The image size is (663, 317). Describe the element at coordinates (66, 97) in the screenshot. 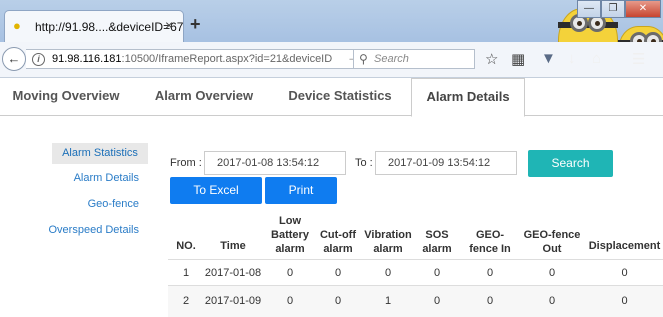

I see `tab-moving-overview: Moving Overview` at that location.